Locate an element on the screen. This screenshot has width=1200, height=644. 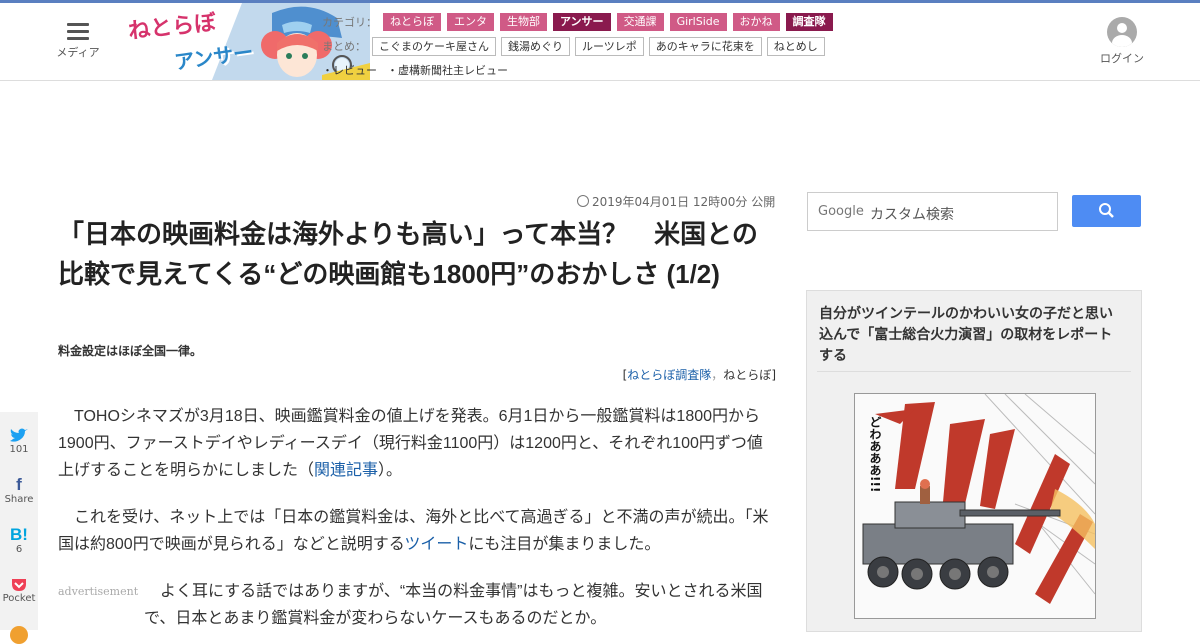
search-icon is located at coordinates (1106, 210).